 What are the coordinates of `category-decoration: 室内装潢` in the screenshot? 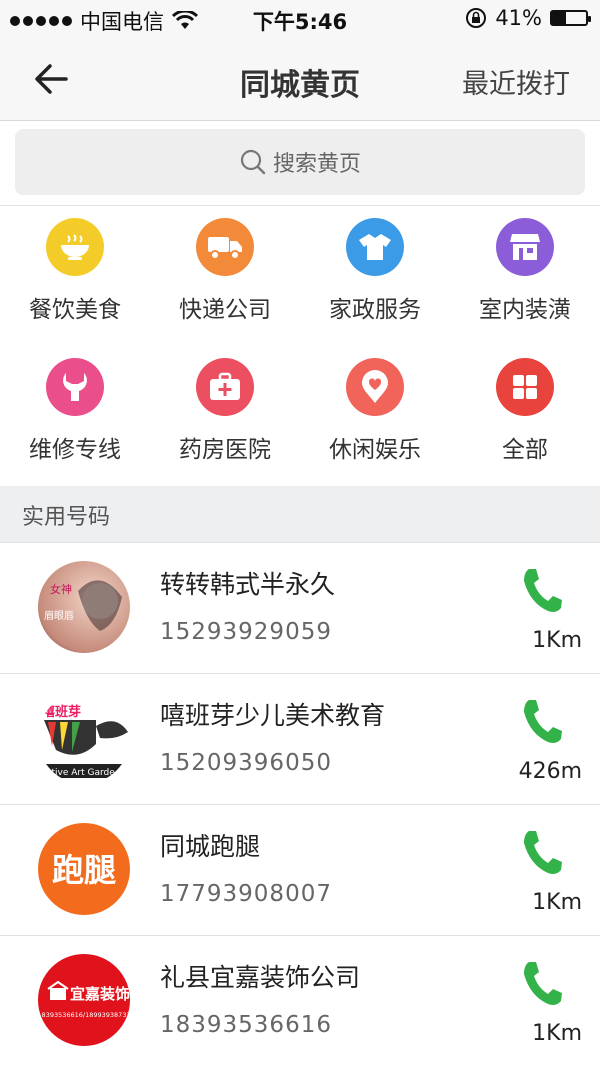 It's located at (525, 271).